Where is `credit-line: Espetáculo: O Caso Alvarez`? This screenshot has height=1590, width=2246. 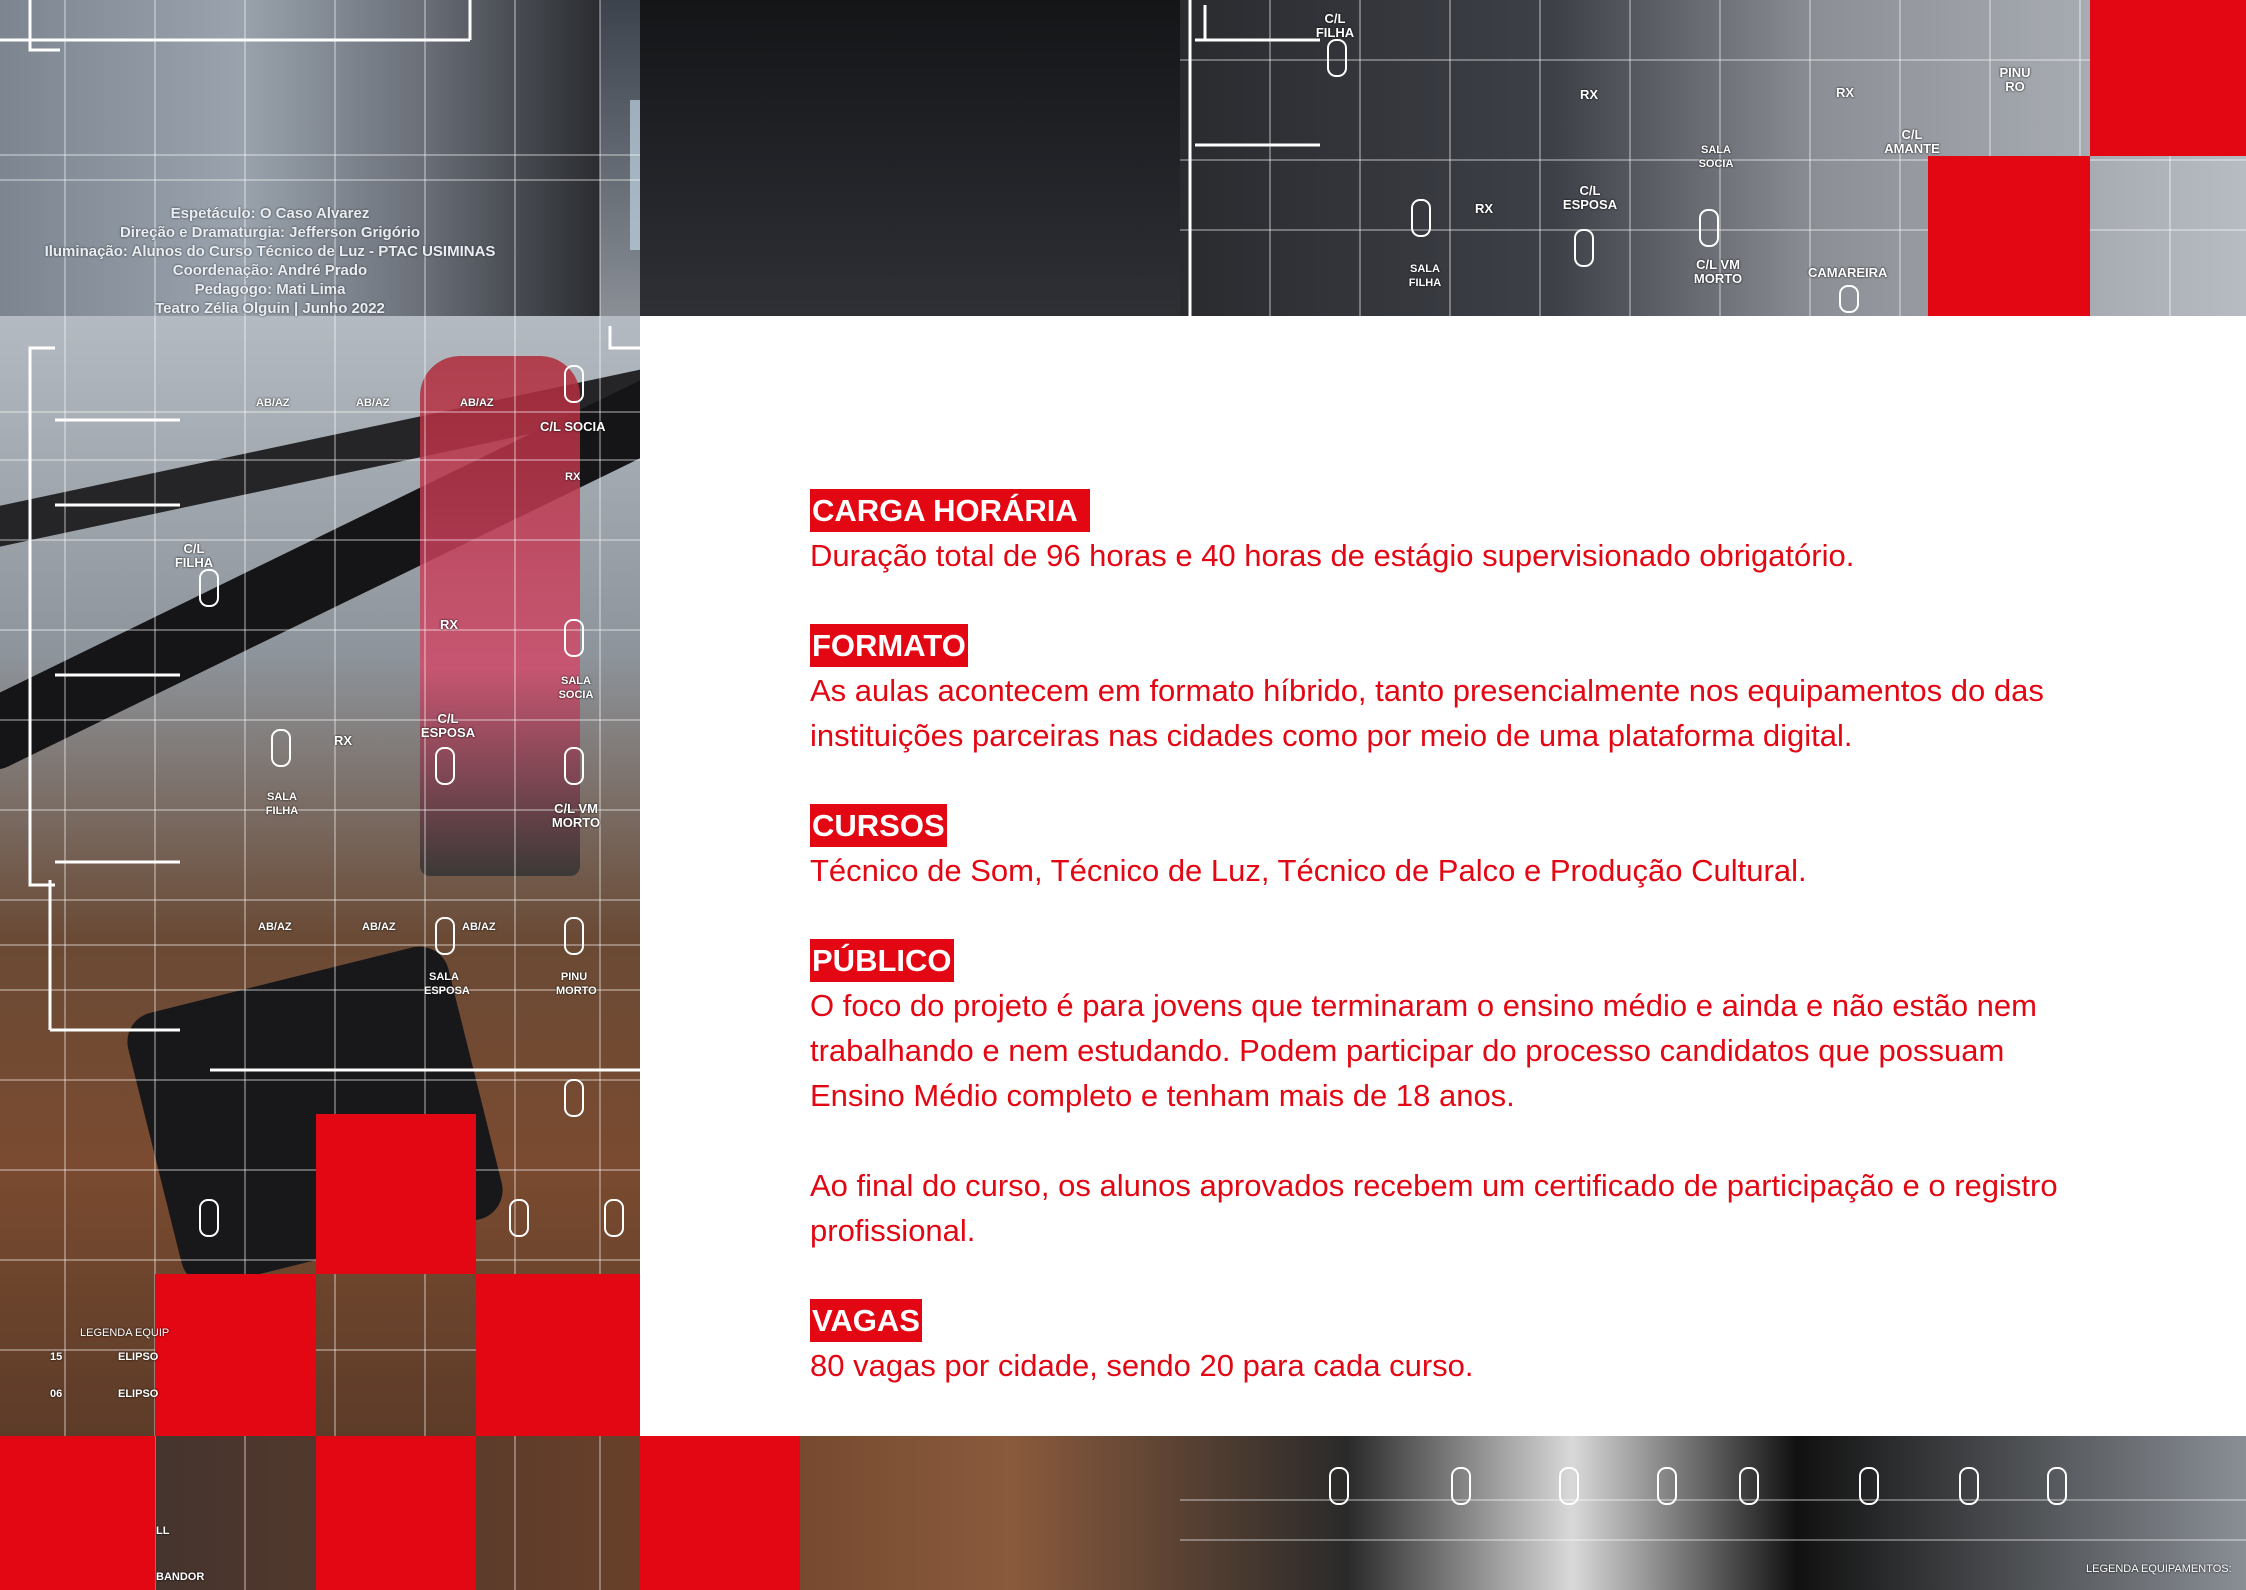
credit-line: Espetáculo: O Caso Alvarez is located at coordinates (270, 213).